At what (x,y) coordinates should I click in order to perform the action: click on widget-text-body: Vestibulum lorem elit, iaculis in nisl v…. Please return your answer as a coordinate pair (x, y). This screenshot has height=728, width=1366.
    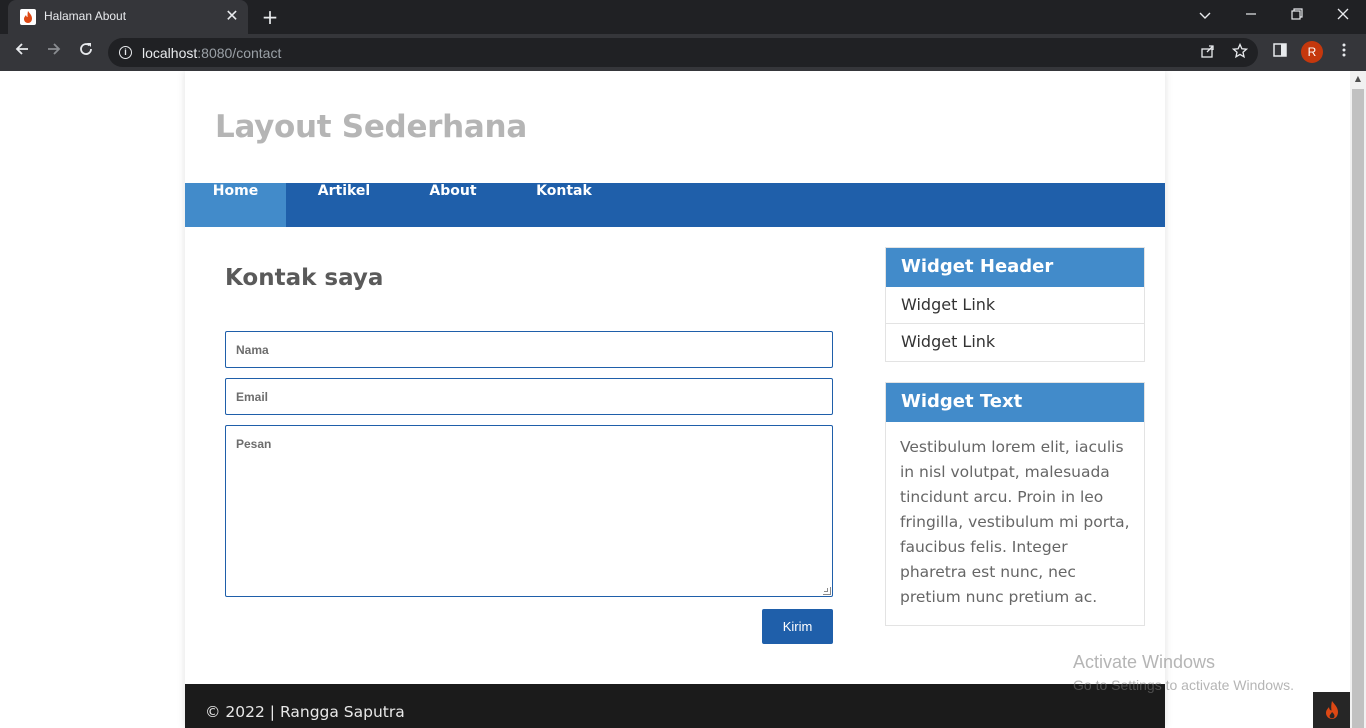
    Looking at the image, I should click on (1015, 522).